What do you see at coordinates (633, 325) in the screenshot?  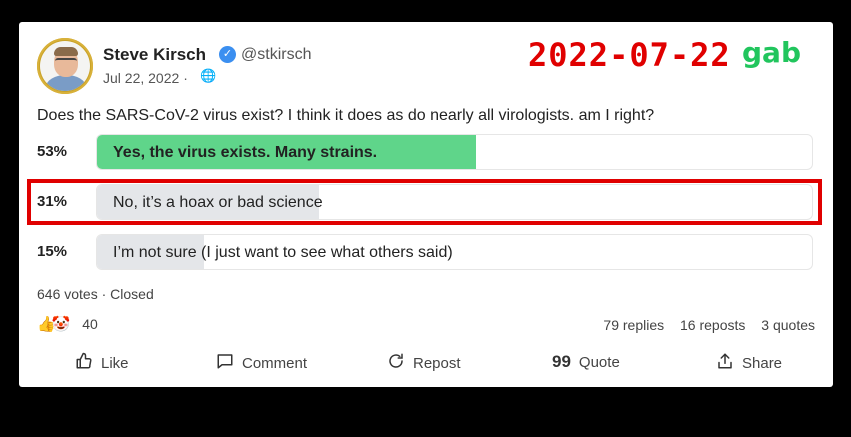 I see `replies-count: 79 replies` at bounding box center [633, 325].